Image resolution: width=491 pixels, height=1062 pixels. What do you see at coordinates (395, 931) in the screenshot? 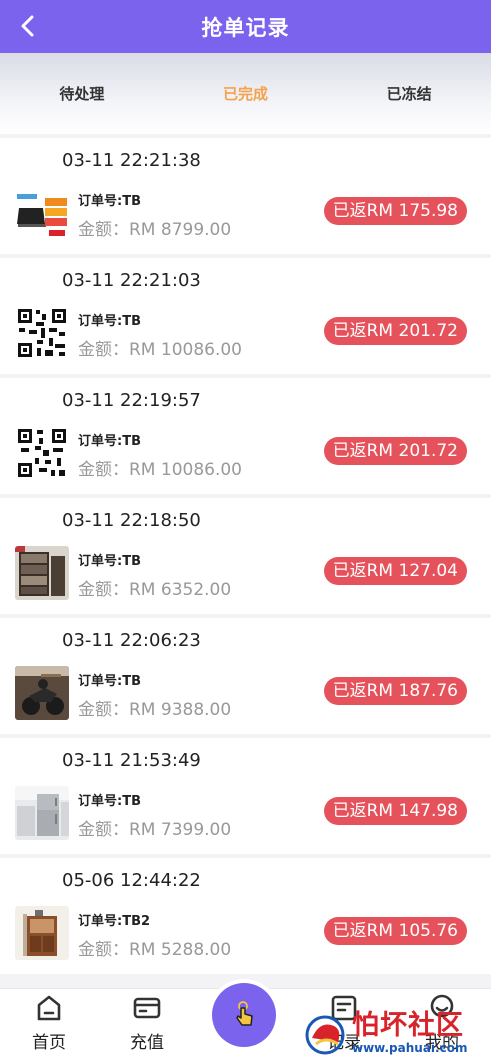
I see `rebate-badge: 已返RM 105.76` at bounding box center [395, 931].